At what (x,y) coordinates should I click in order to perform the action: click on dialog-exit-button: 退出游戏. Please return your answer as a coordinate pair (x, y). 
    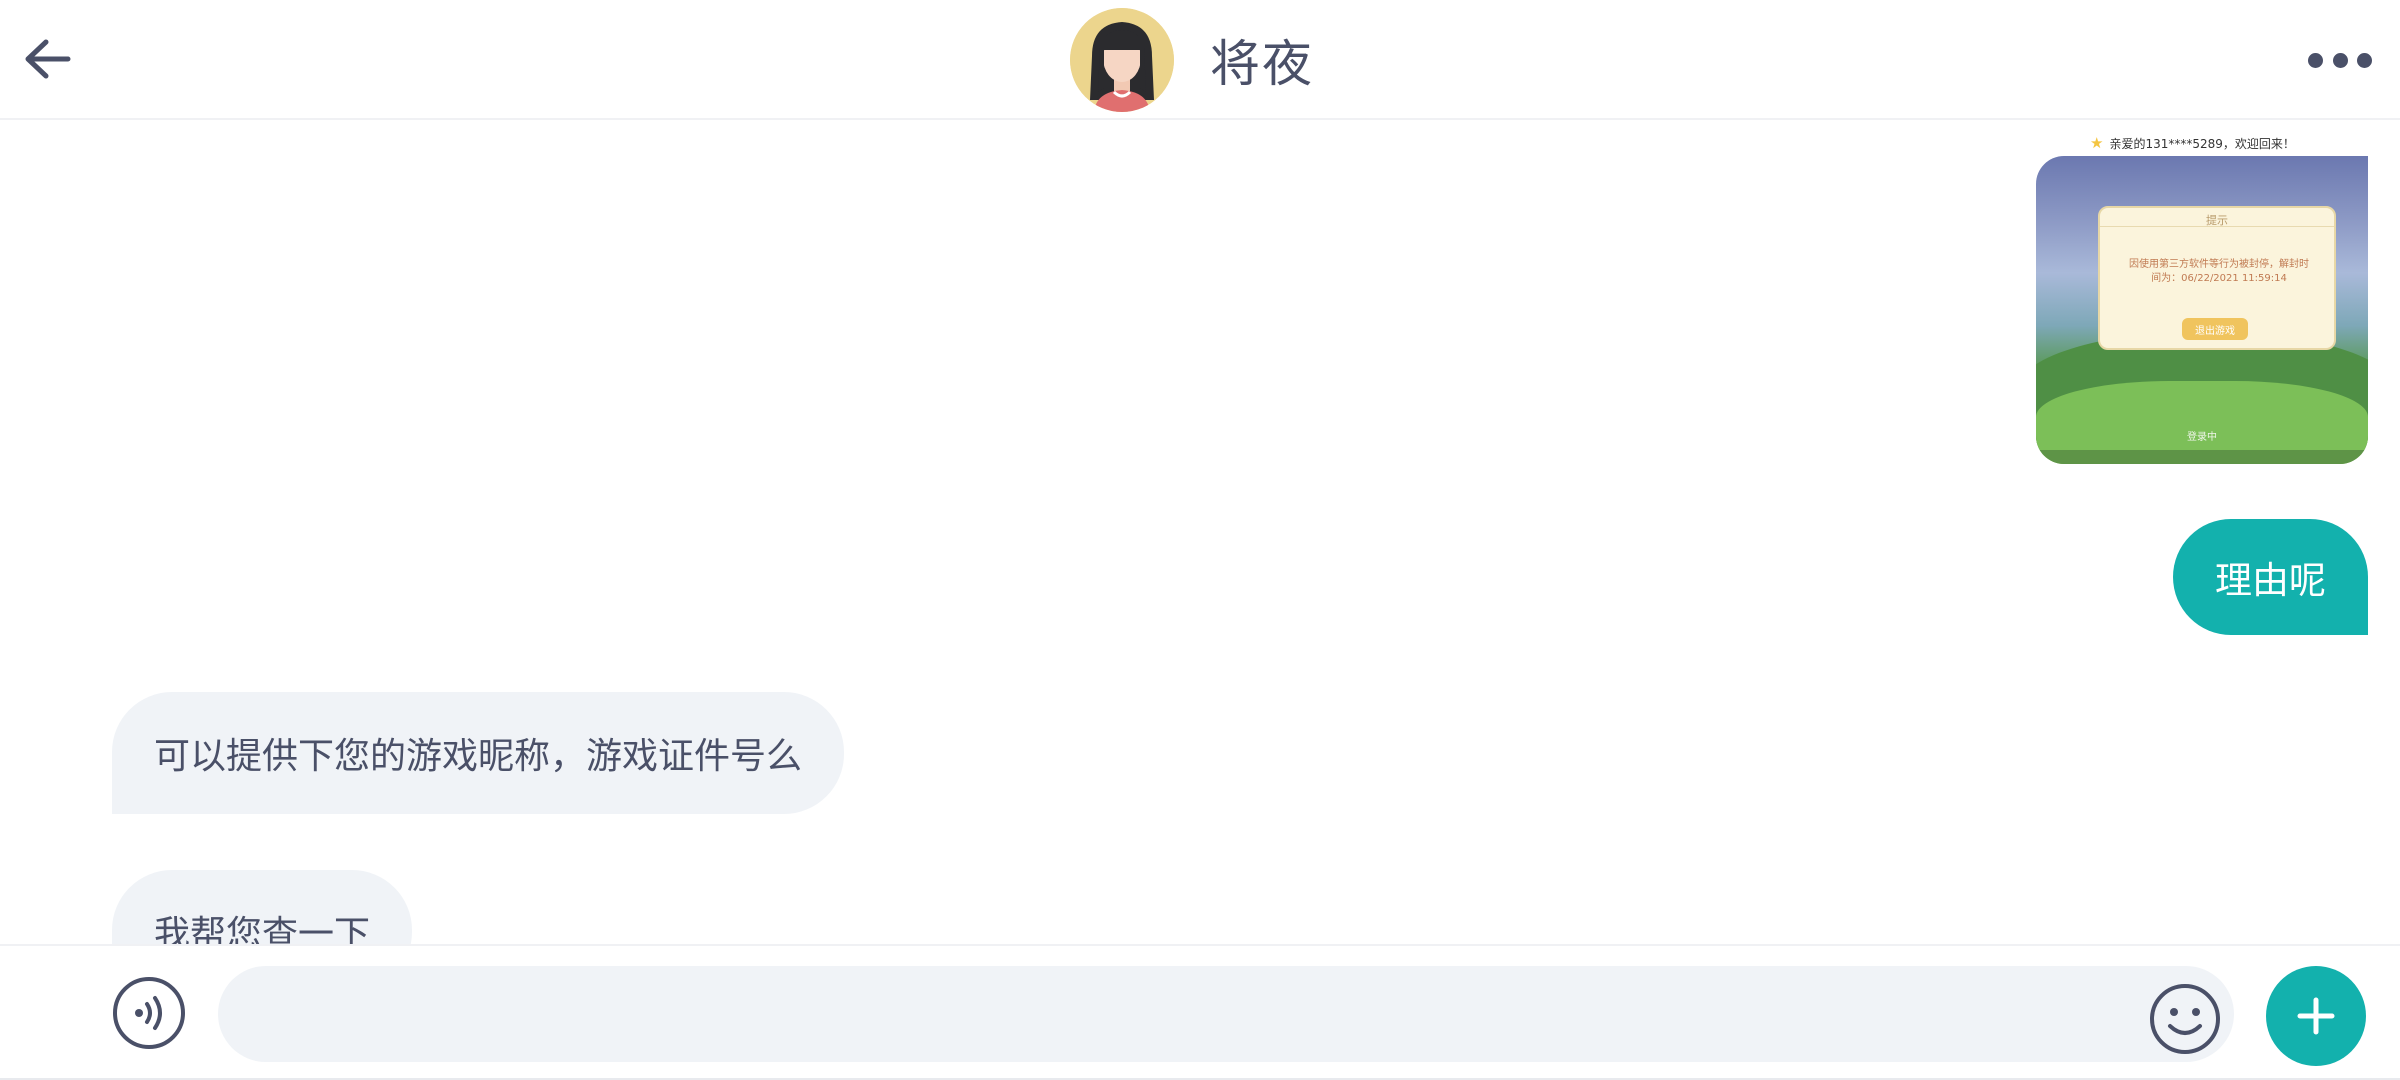
    Looking at the image, I should click on (2215, 329).